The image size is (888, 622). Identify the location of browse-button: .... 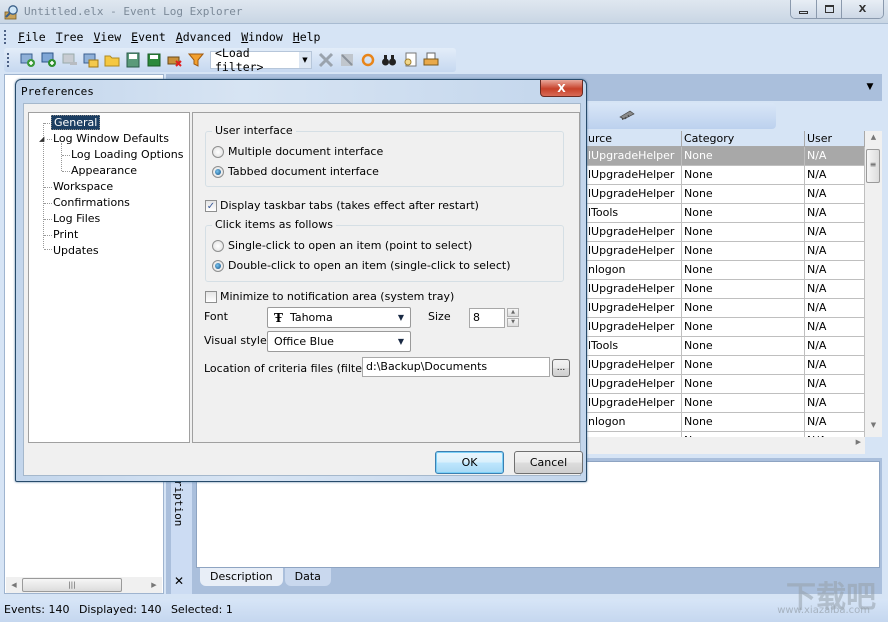
(561, 368).